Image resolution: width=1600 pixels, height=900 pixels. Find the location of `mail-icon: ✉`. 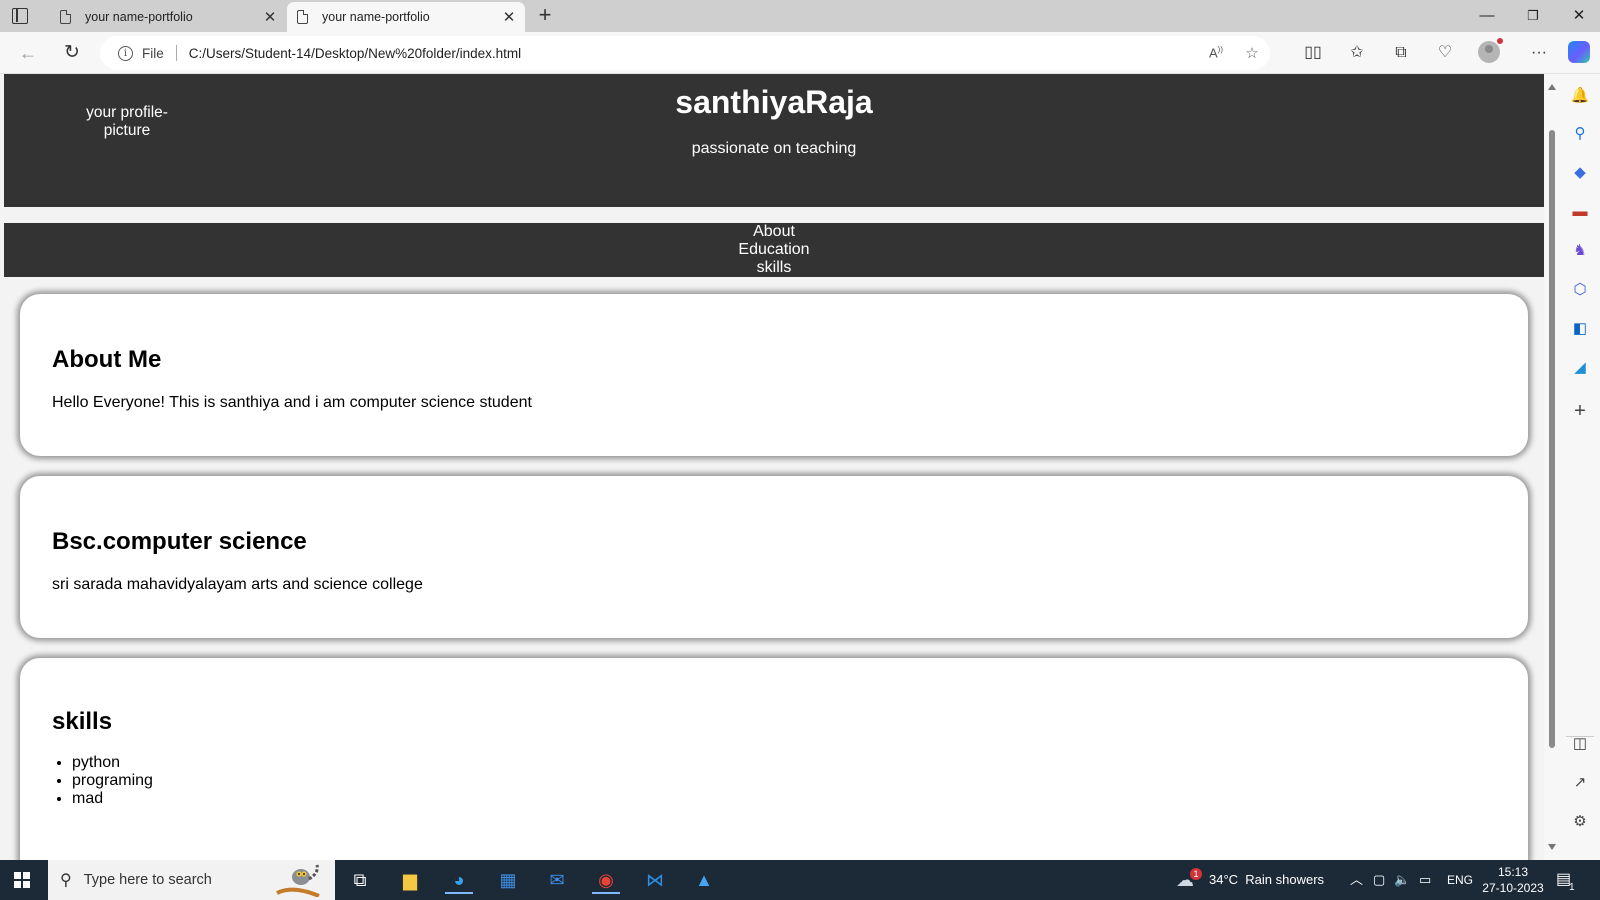

mail-icon: ✉ is located at coordinates (557, 880).